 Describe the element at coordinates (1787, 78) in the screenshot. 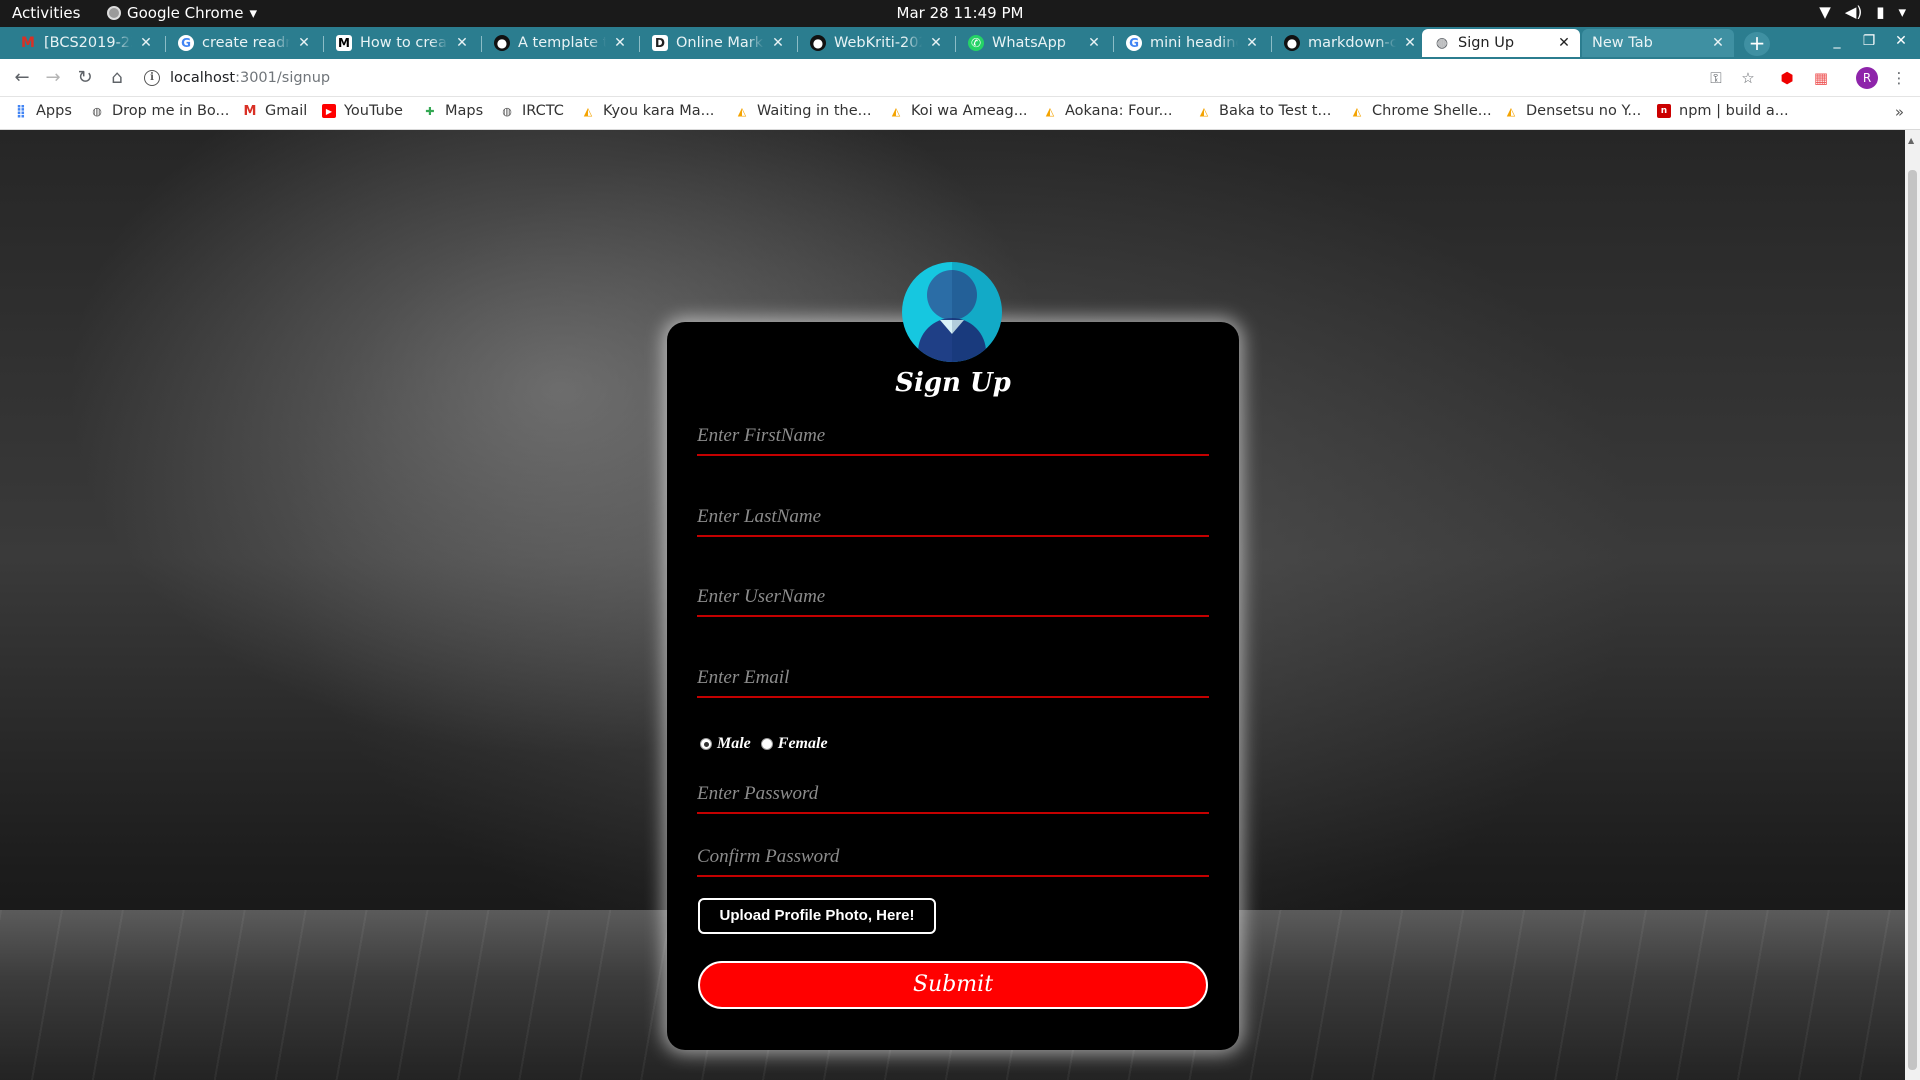

I see `adblock-icon: ⬢` at that location.